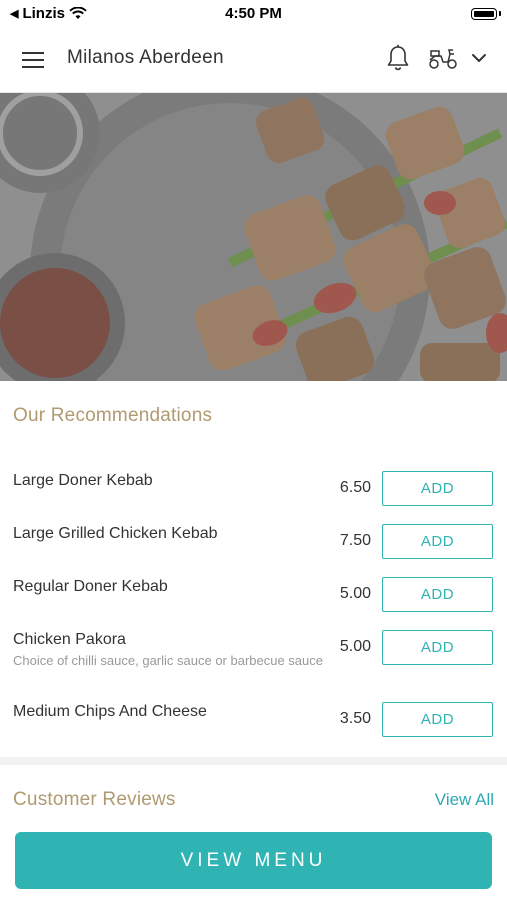 The height and width of the screenshot is (900, 507). I want to click on battery-icon, so click(484, 14).